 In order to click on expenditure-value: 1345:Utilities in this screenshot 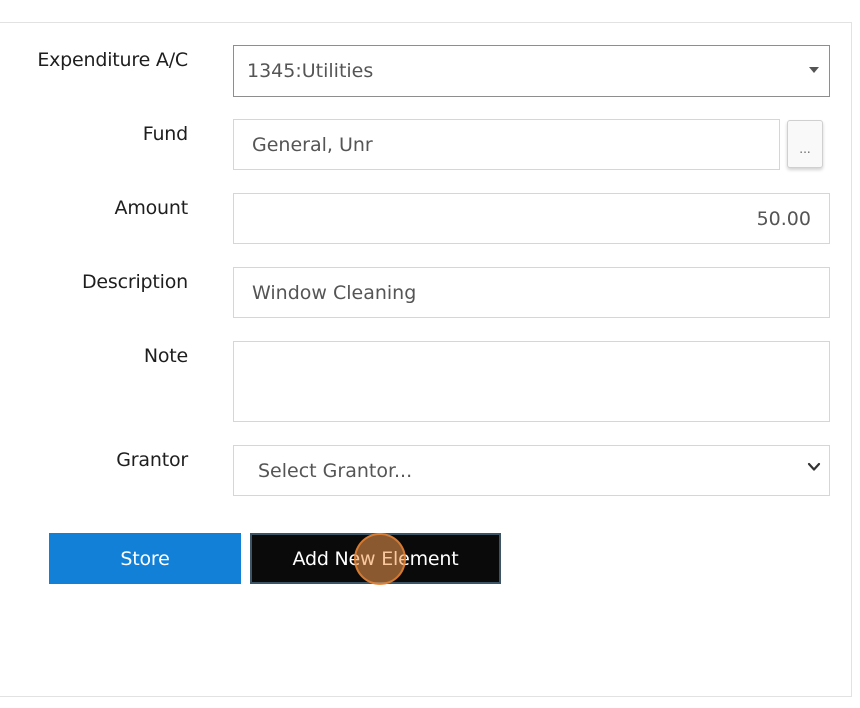, I will do `click(310, 71)`.